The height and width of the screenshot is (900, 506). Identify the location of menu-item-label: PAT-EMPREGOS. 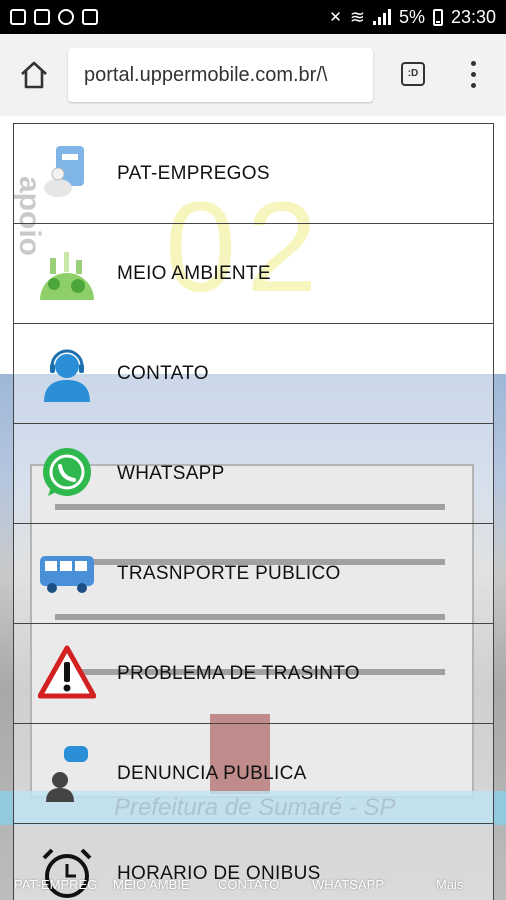
(193, 173).